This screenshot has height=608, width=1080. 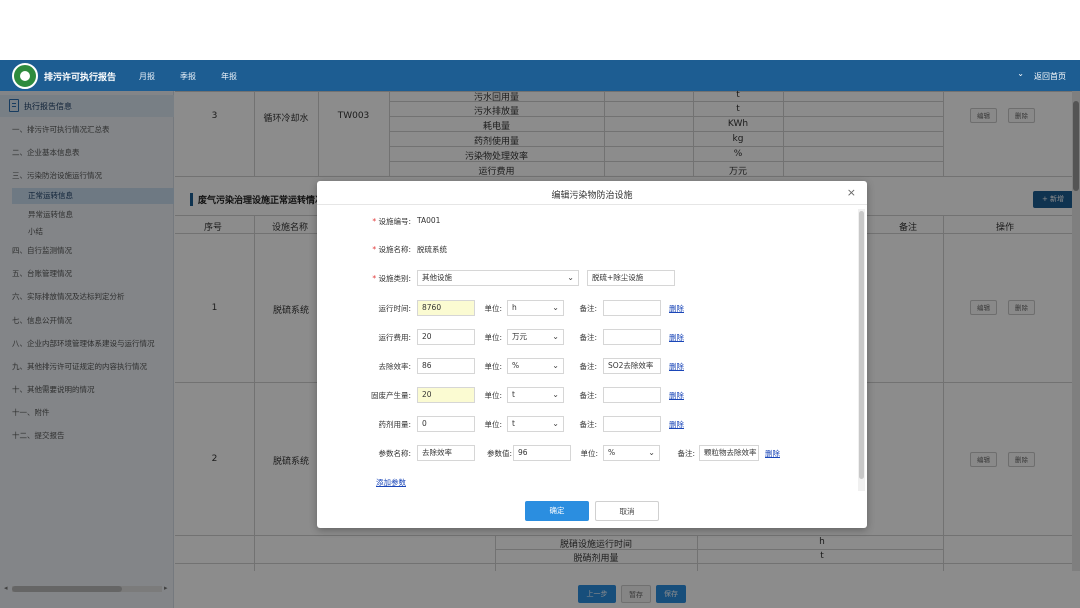 What do you see at coordinates (446, 366) in the screenshot?
I see `param-value-input: 86` at bounding box center [446, 366].